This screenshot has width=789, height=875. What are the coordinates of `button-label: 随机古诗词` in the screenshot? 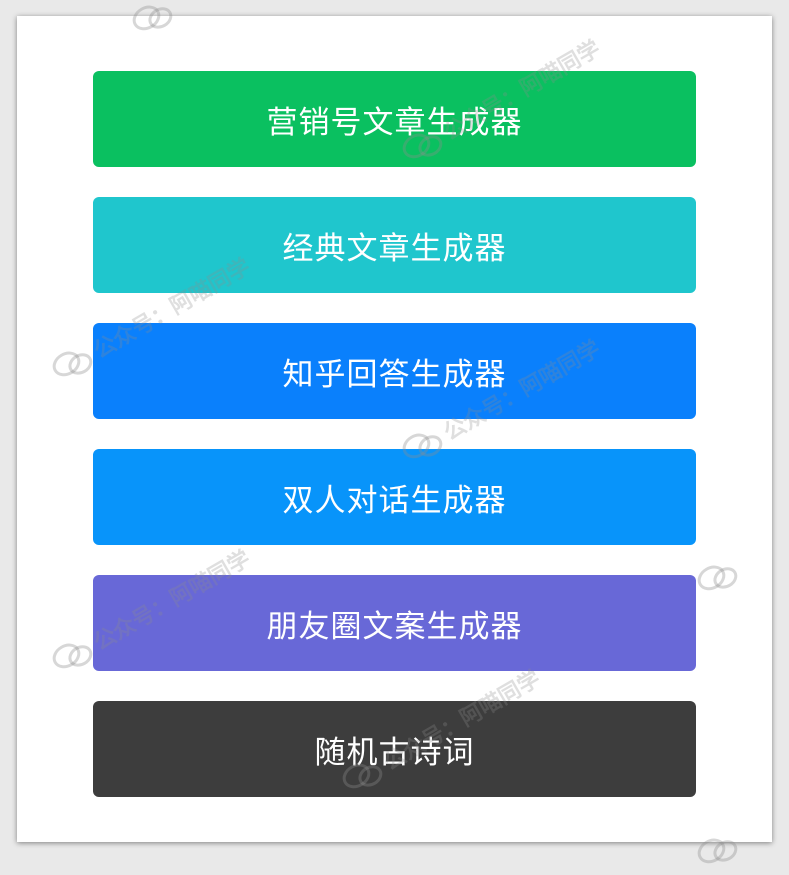 It's located at (394, 752).